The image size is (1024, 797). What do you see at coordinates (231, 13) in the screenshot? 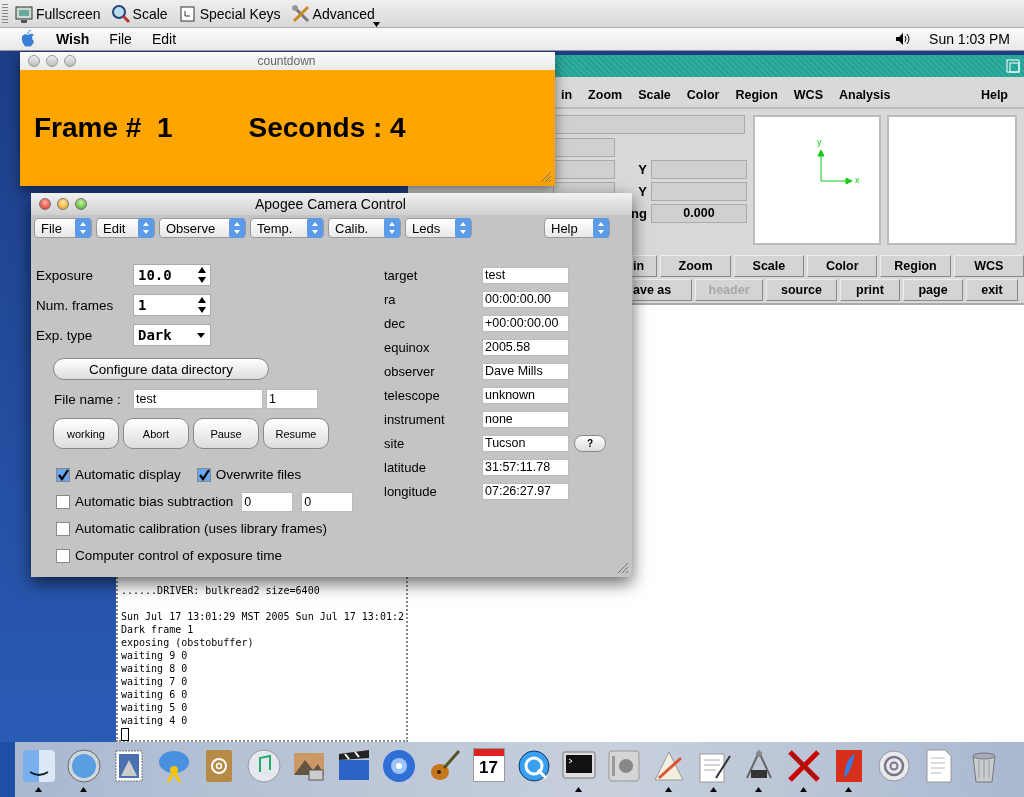
I see `toolbar-button: Special Keys` at bounding box center [231, 13].